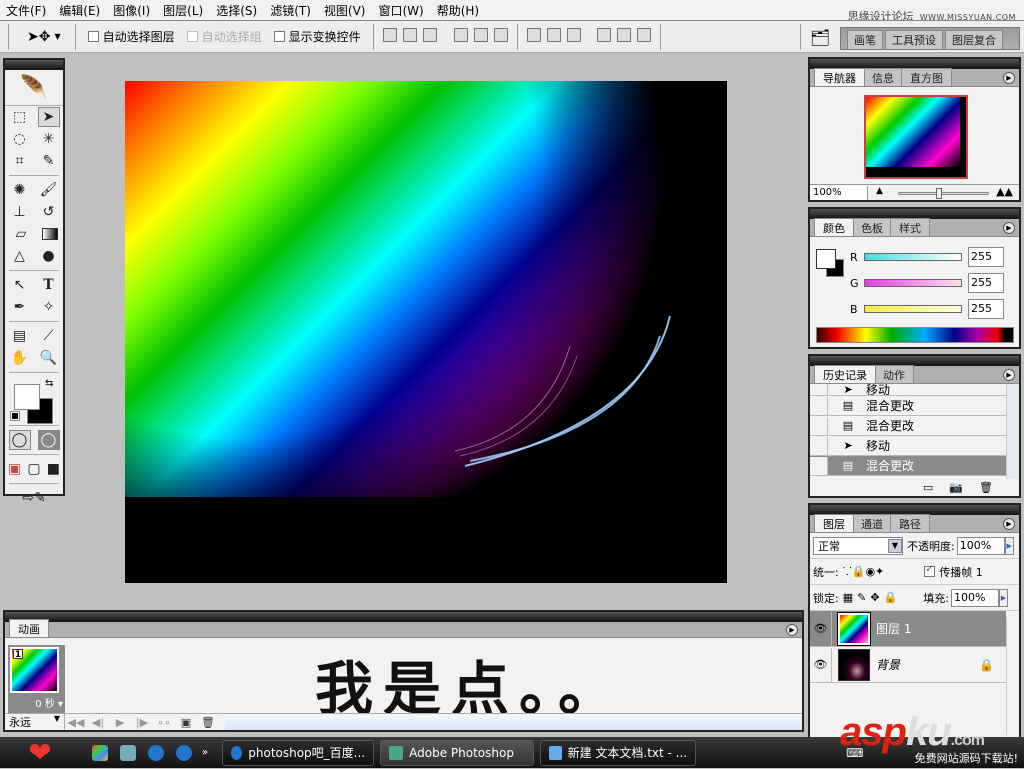  What do you see at coordinates (872, 227) in the screenshot?
I see `tab-swatches: 色板` at bounding box center [872, 227].